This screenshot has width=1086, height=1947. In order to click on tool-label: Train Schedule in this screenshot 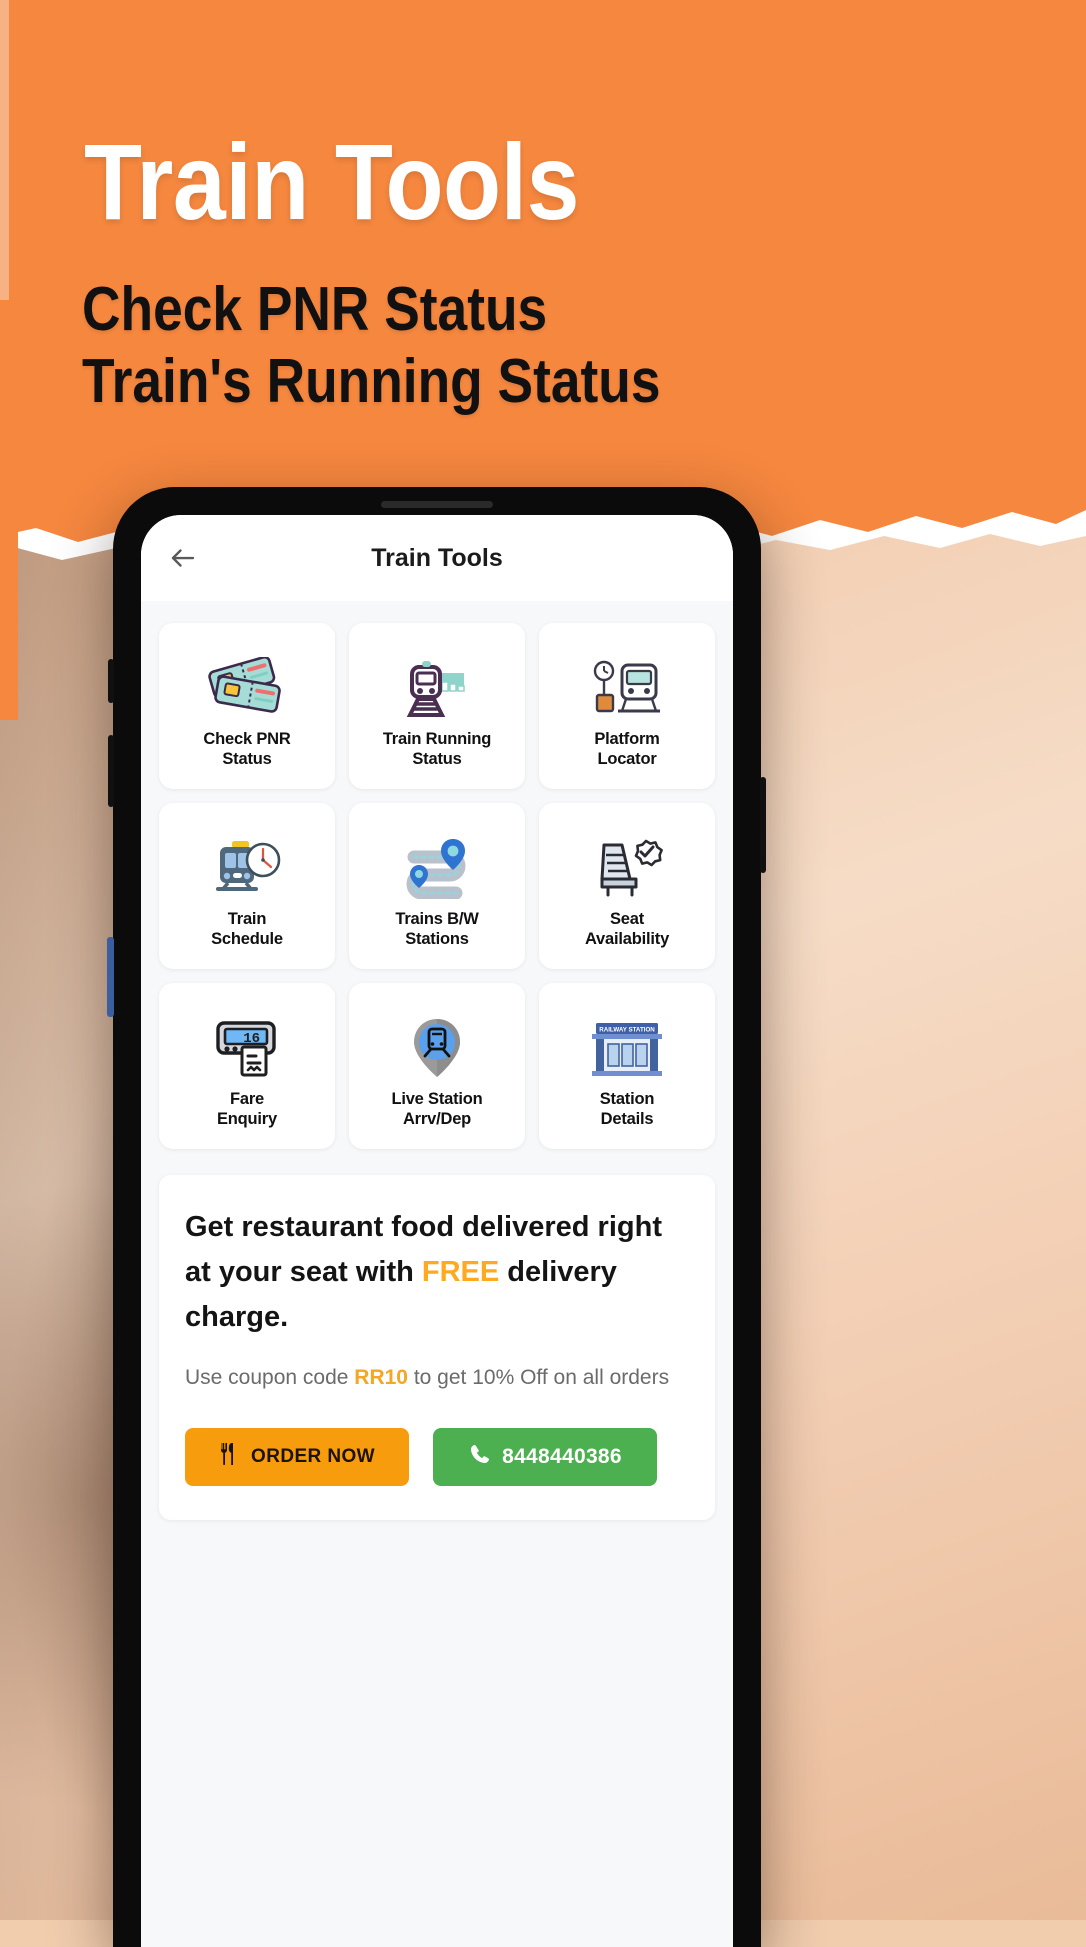, I will do `click(247, 929)`.